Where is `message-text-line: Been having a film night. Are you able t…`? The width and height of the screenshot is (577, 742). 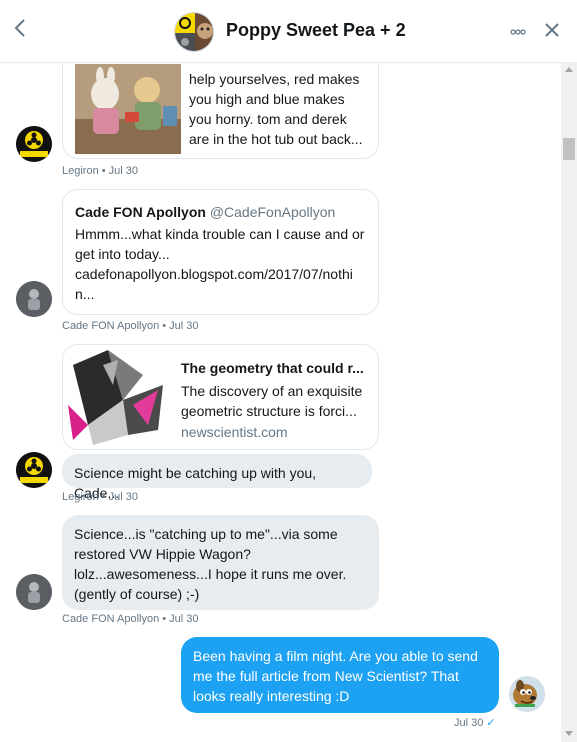
message-text-line: Been having a film night. Are you able t… is located at coordinates (335, 656).